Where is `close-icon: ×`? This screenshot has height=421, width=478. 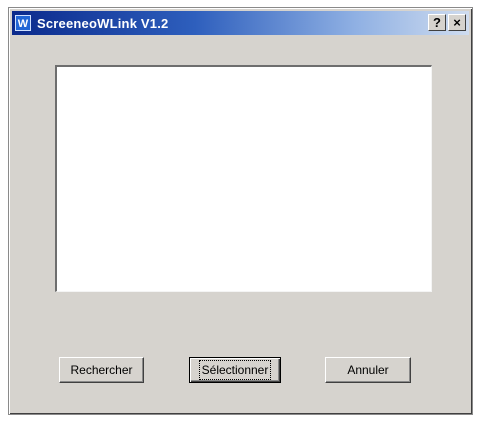 close-icon: × is located at coordinates (457, 22).